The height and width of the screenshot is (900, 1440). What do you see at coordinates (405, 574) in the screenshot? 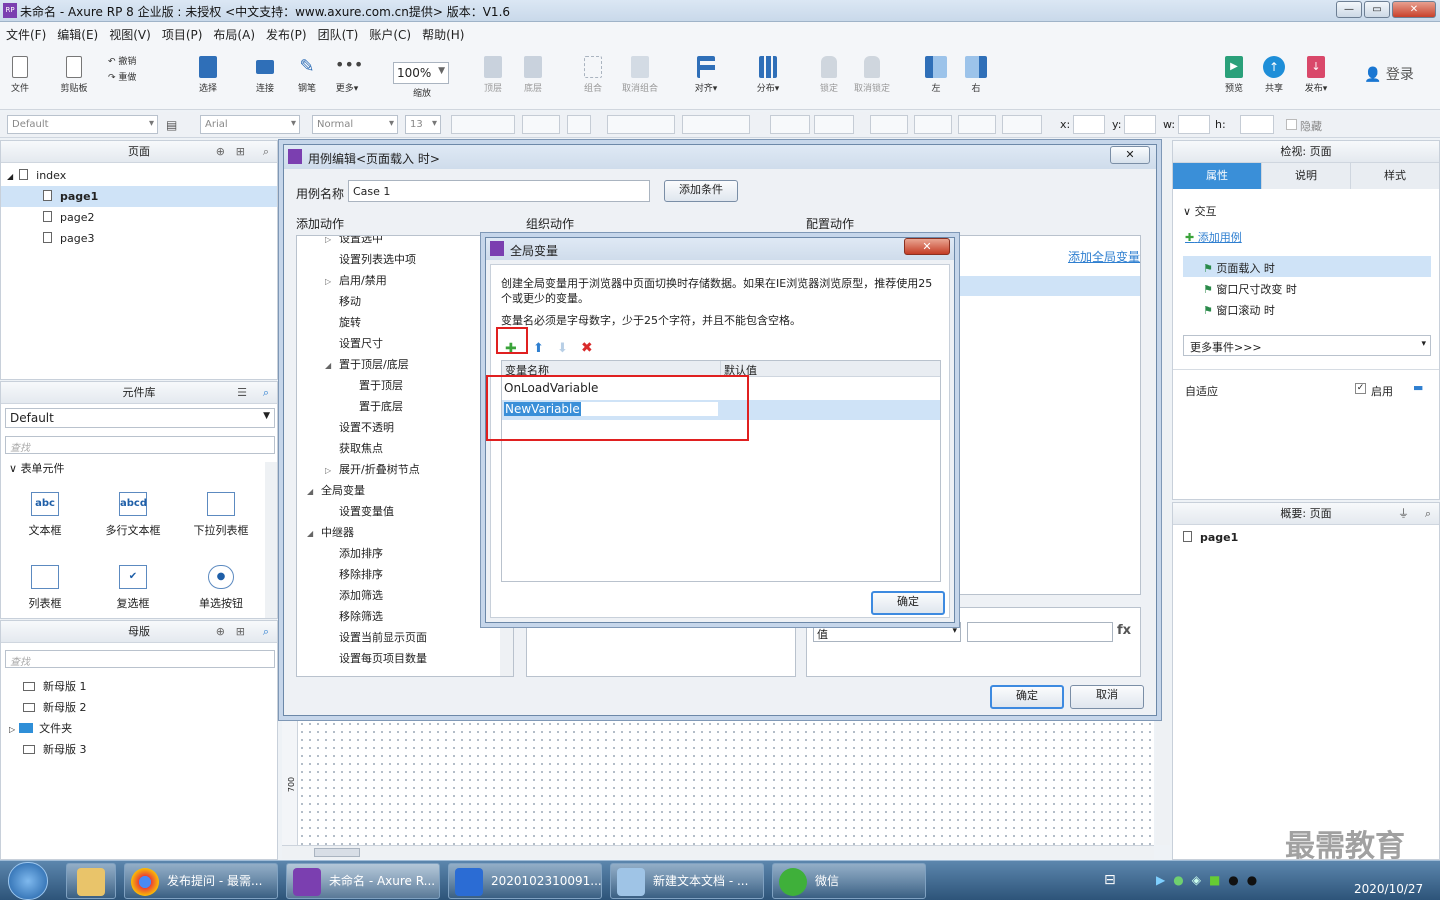
I see `action-item: 移除排序` at bounding box center [405, 574].